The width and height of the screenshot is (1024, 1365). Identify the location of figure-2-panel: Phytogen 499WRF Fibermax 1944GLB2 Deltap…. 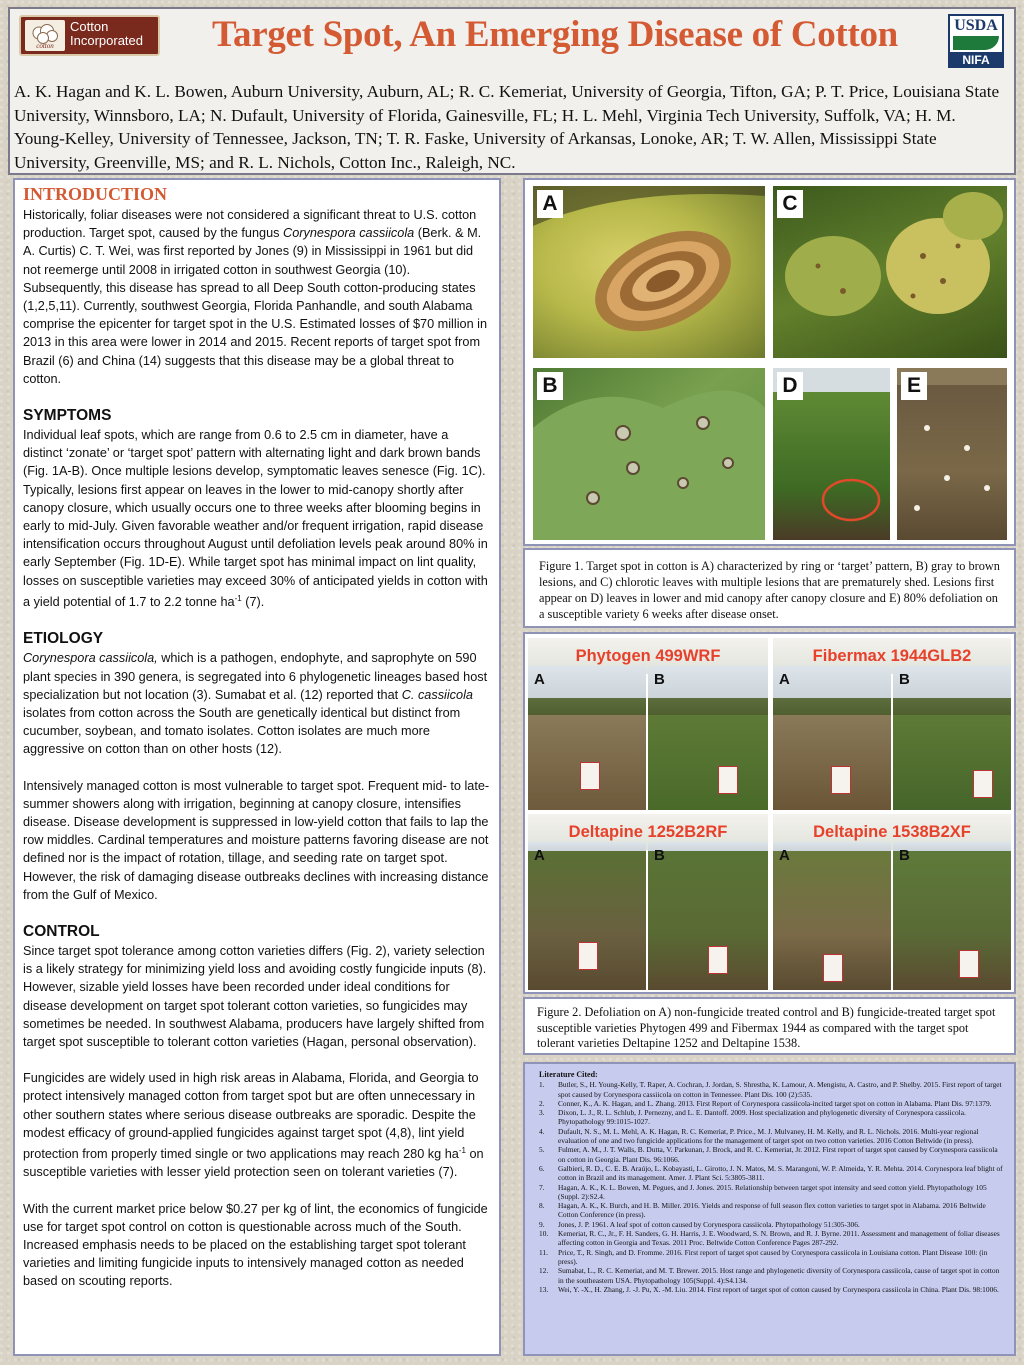
(769, 813).